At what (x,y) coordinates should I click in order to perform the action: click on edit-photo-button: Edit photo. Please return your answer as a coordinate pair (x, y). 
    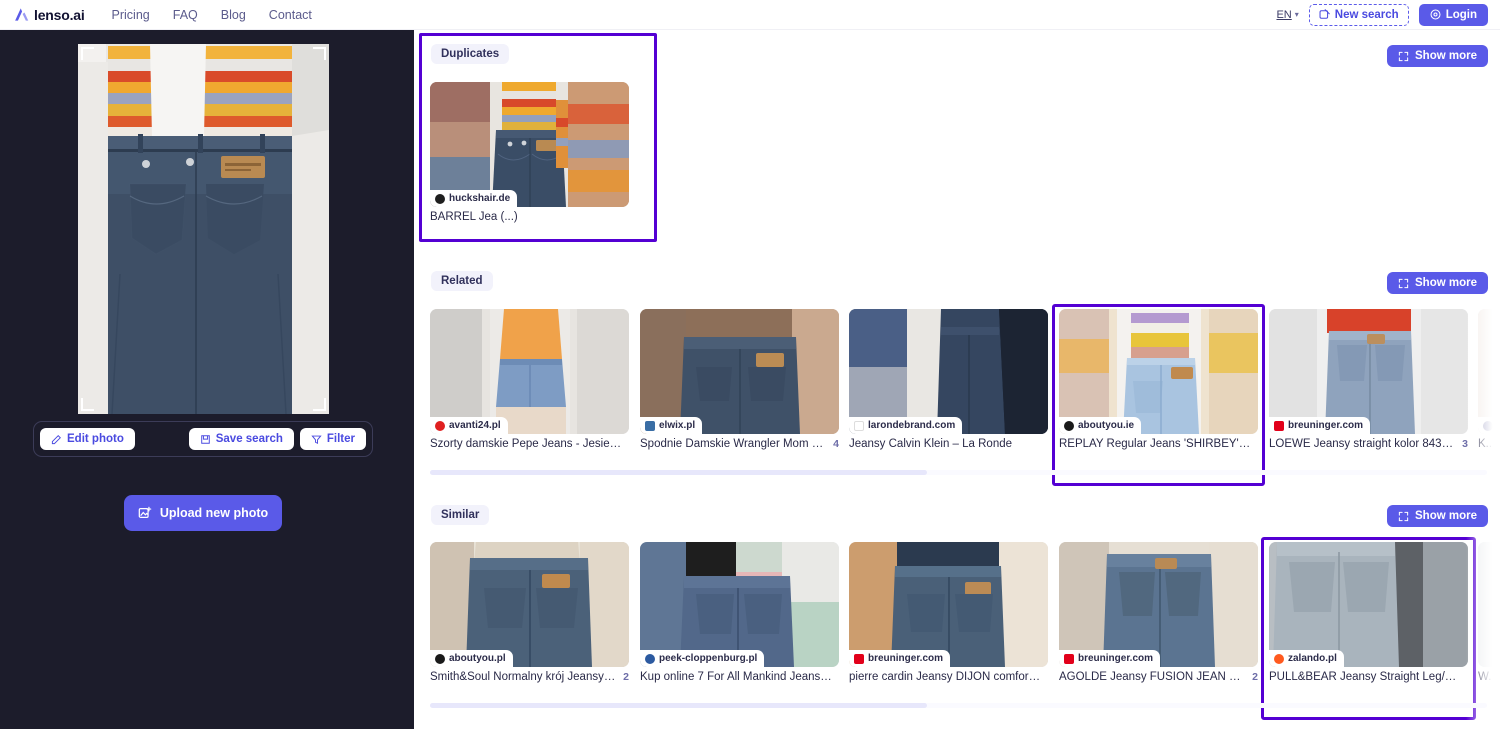
    Looking at the image, I should click on (87, 439).